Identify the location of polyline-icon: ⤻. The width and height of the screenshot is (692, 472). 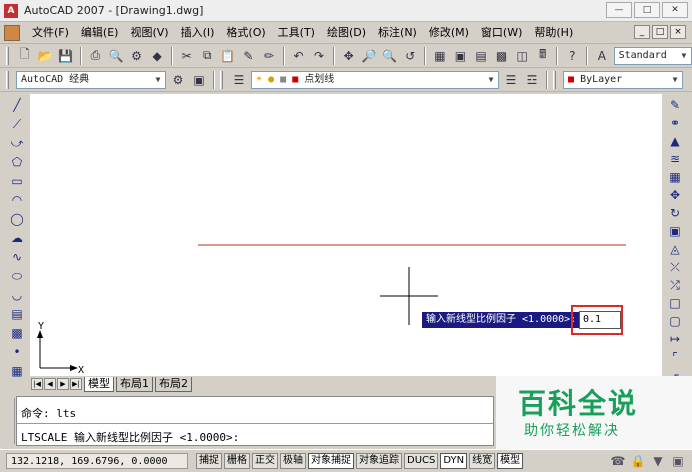
(17, 143).